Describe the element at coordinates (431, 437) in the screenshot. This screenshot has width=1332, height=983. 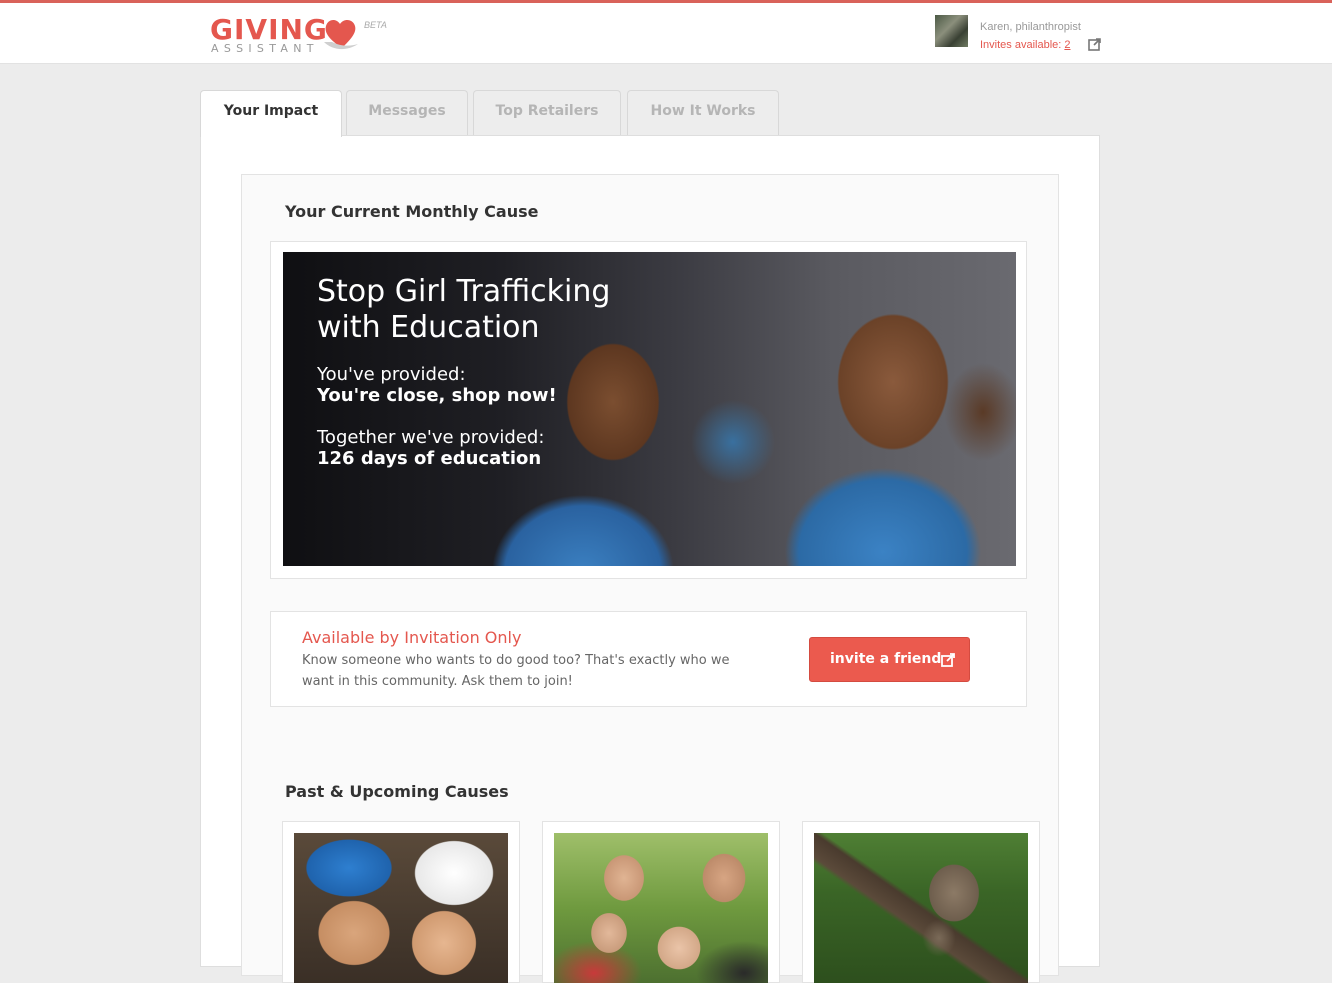
I see `together-label: Together we've provided:` at that location.